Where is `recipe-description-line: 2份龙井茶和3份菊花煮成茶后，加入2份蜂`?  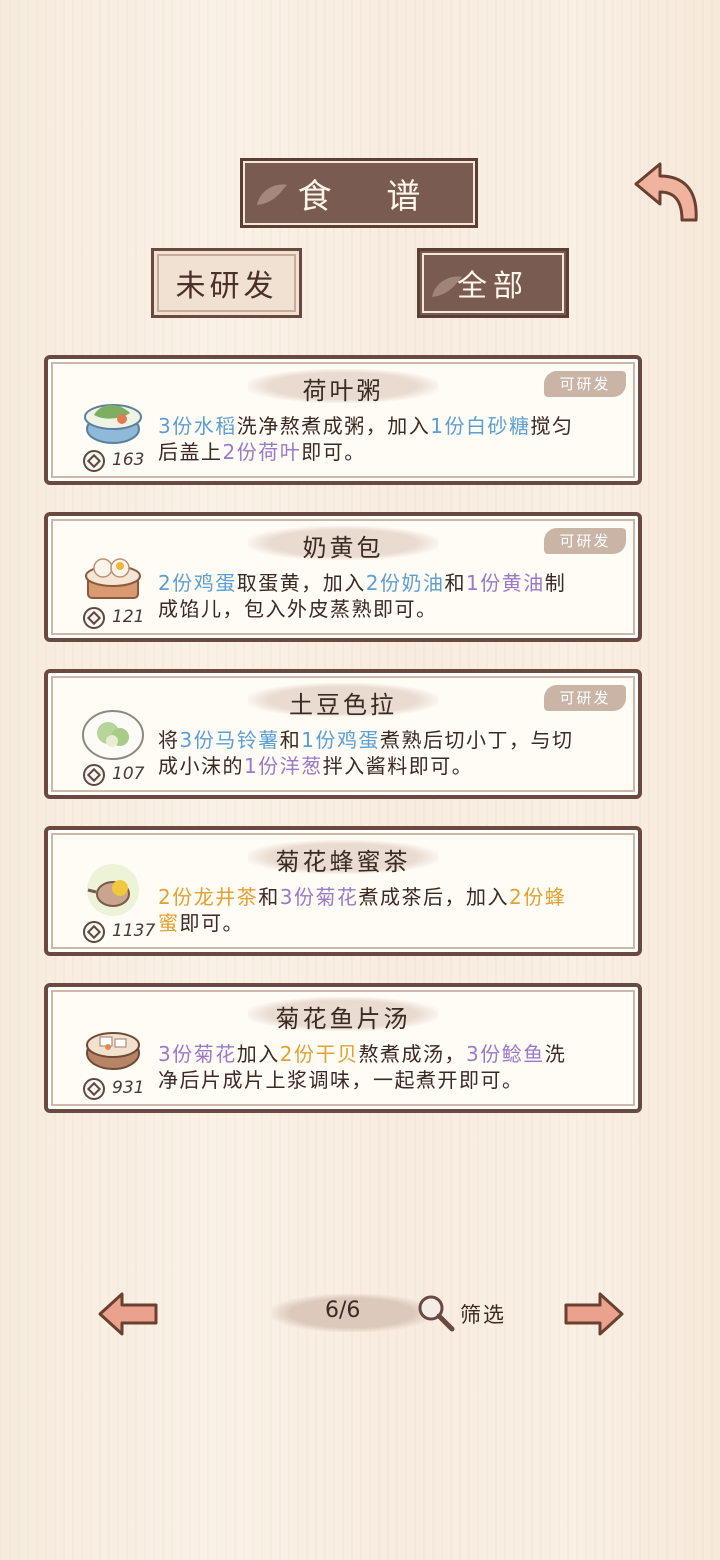
recipe-description-line: 2份龙井茶和3份菊花煮成茶后，加入2份蜂 is located at coordinates (393, 897).